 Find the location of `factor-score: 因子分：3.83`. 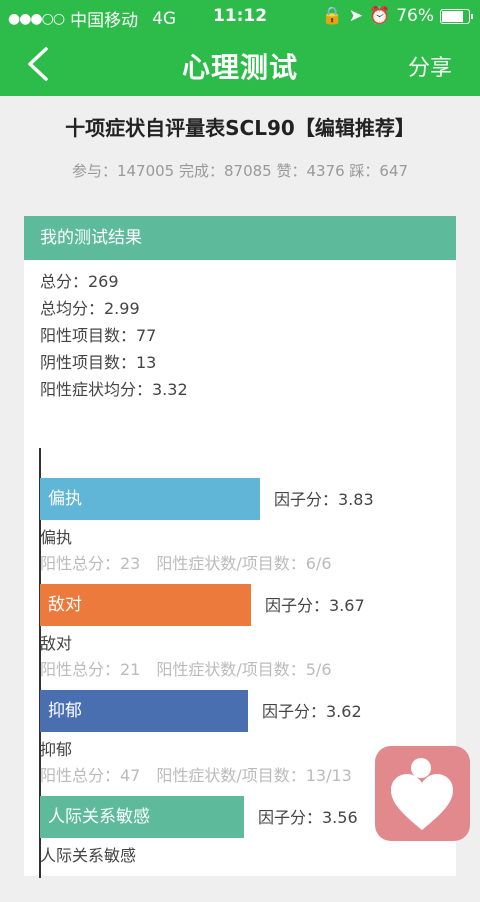

factor-score: 因子分：3.83 is located at coordinates (324, 499).